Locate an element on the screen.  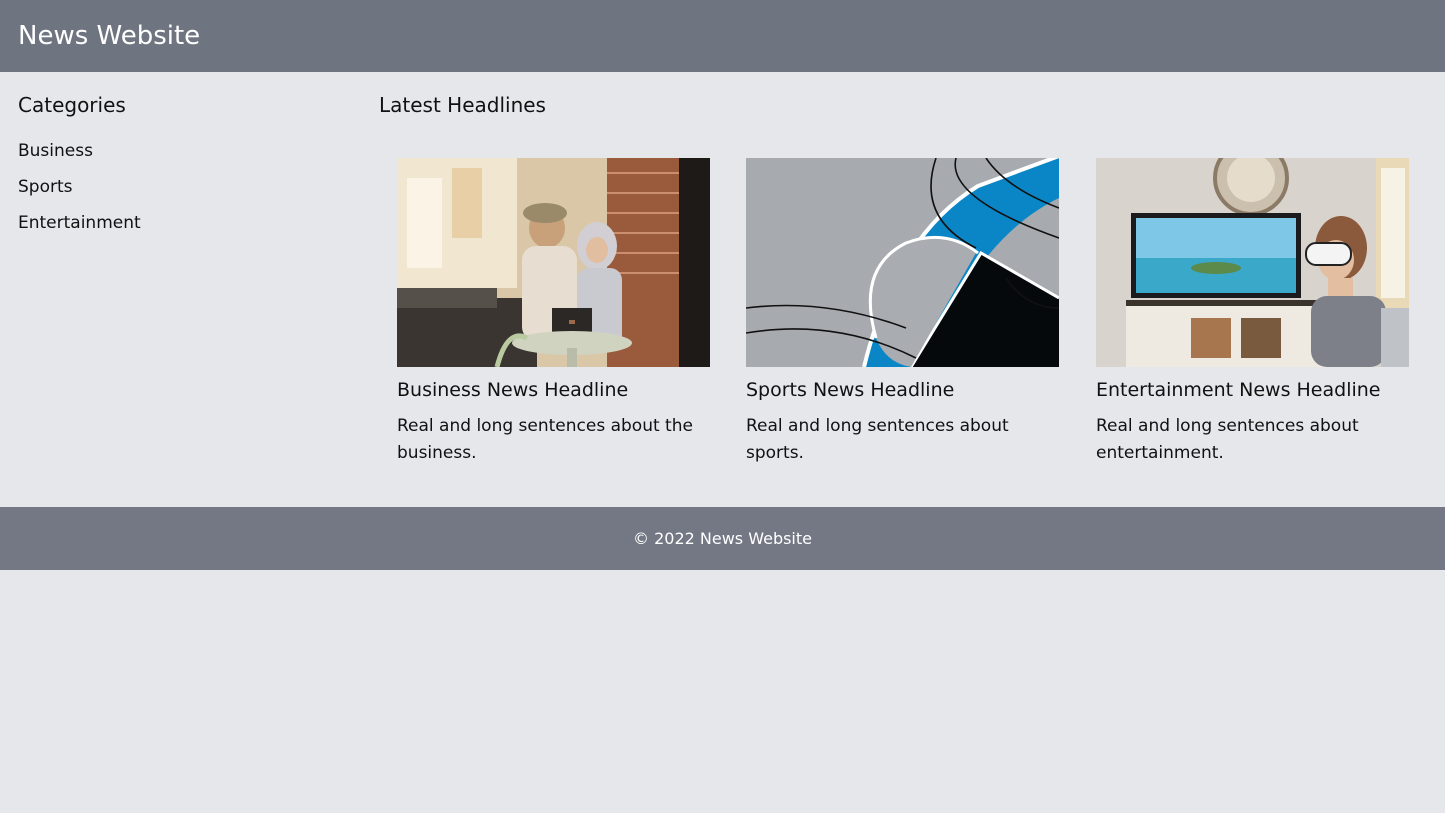
article-image-sports is located at coordinates (902, 262).